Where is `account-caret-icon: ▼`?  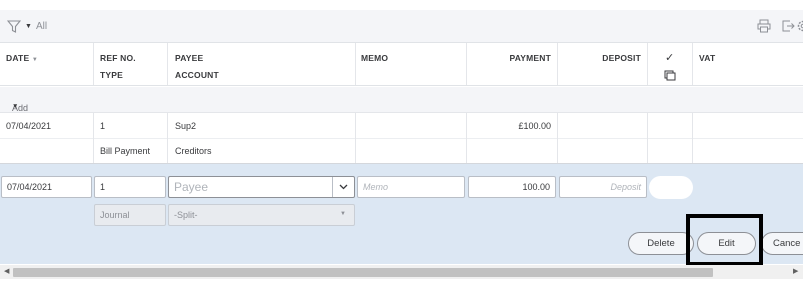 account-caret-icon: ▼ is located at coordinates (343, 214).